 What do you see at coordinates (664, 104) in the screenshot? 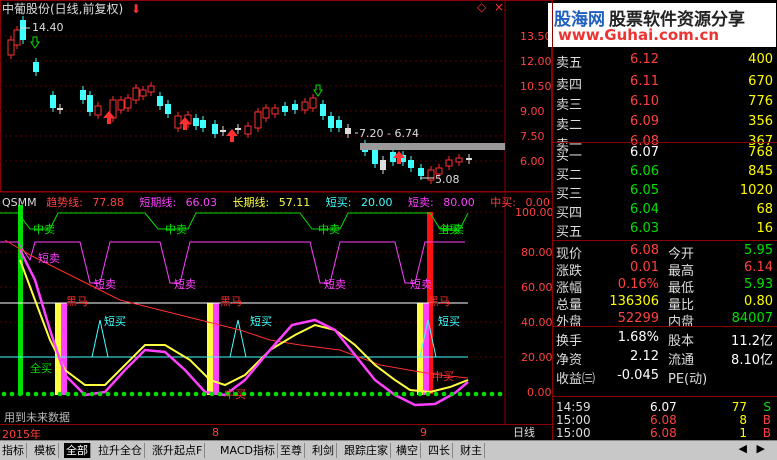
I see `sell-row: 卖三 6.10 776` at bounding box center [664, 104].